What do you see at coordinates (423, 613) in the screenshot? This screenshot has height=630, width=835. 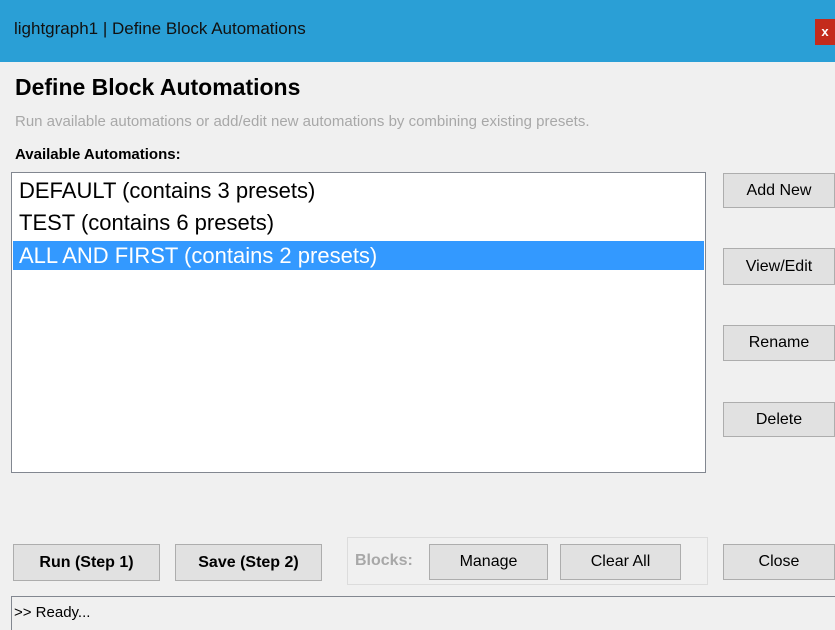 I see `status-log` at bounding box center [423, 613].